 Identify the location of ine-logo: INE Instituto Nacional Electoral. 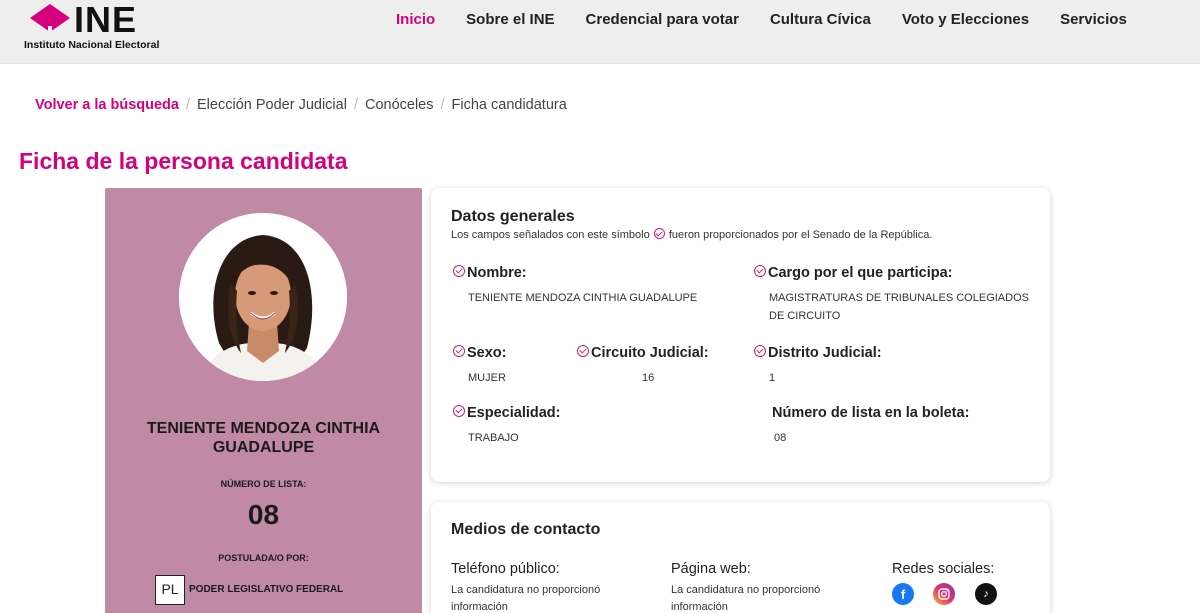
(104, 27).